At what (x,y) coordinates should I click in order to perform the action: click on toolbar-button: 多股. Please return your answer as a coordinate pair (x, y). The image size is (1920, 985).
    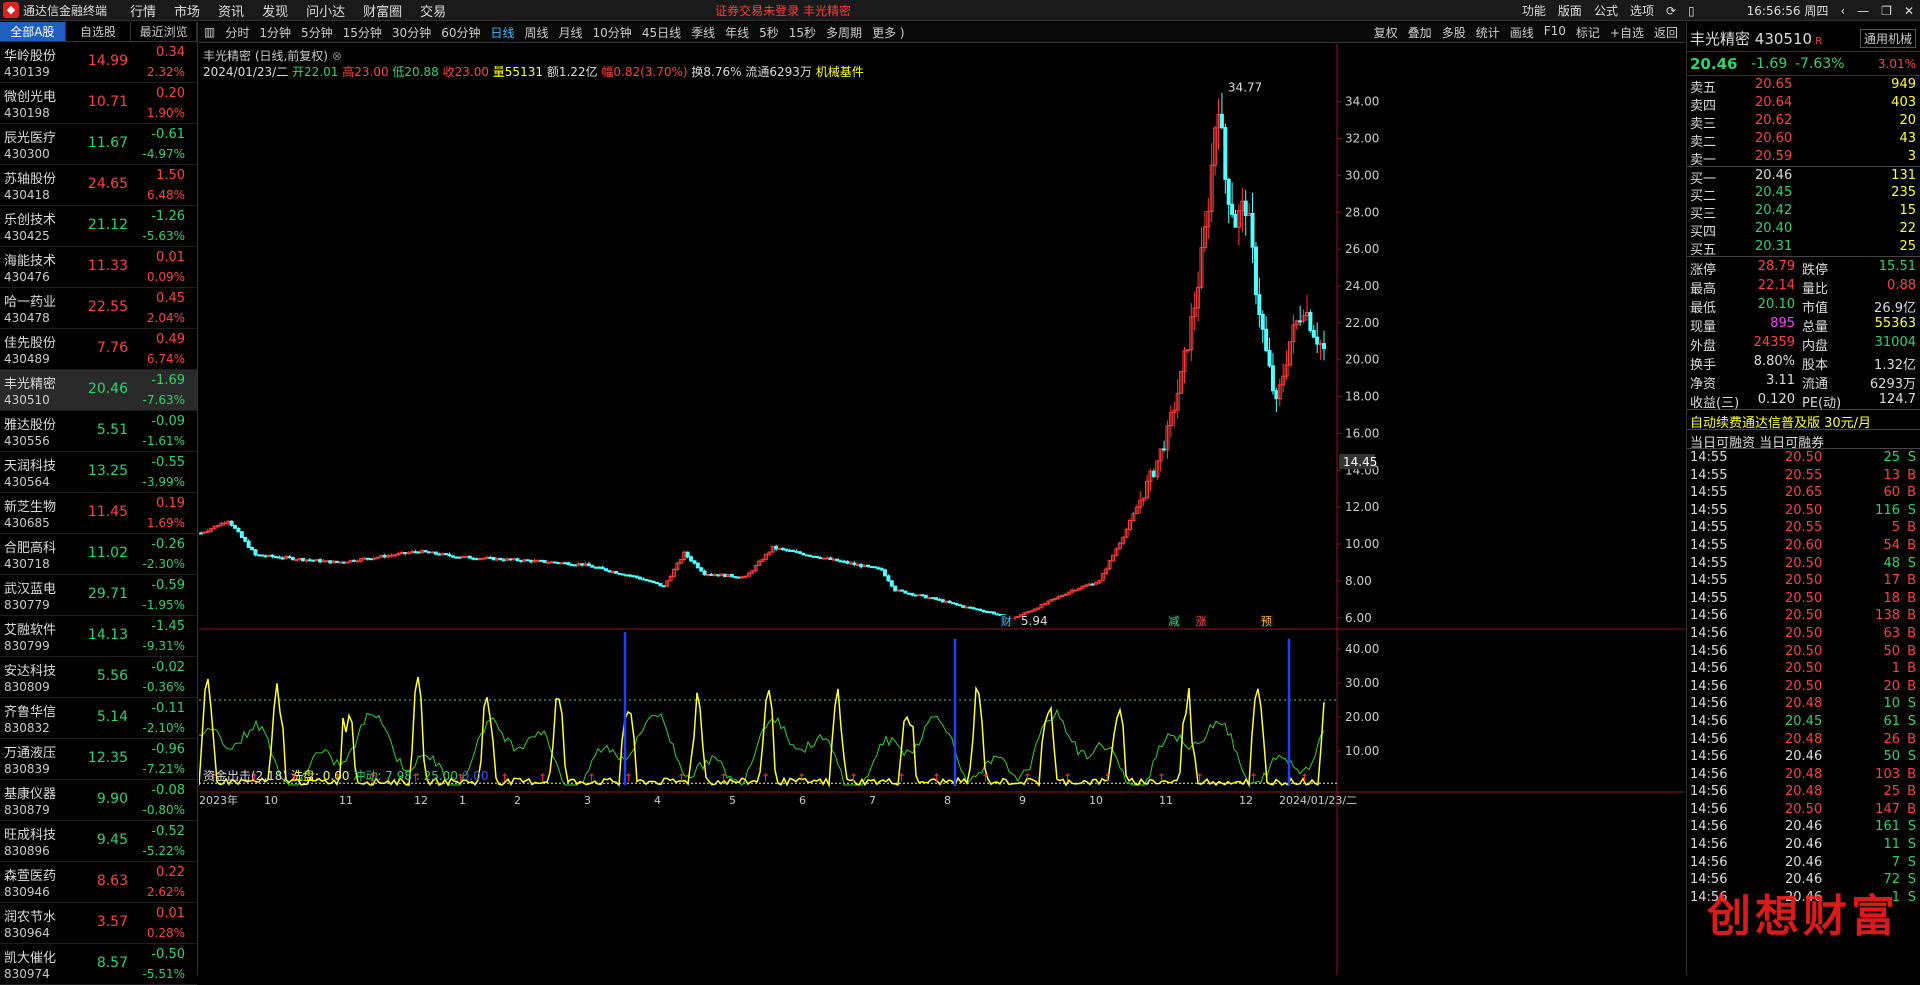
    Looking at the image, I should click on (1454, 32).